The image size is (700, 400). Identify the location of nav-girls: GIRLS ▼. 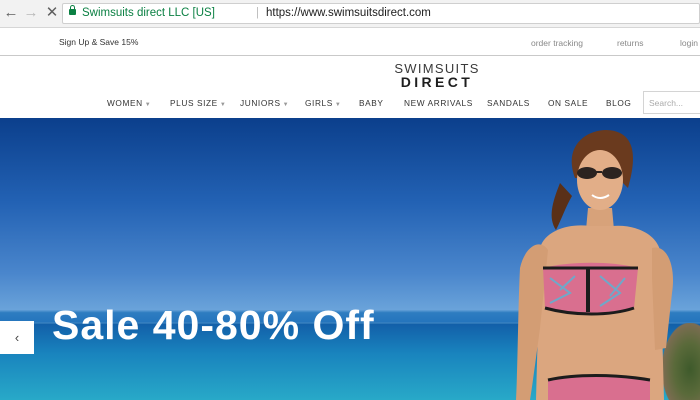
(323, 103).